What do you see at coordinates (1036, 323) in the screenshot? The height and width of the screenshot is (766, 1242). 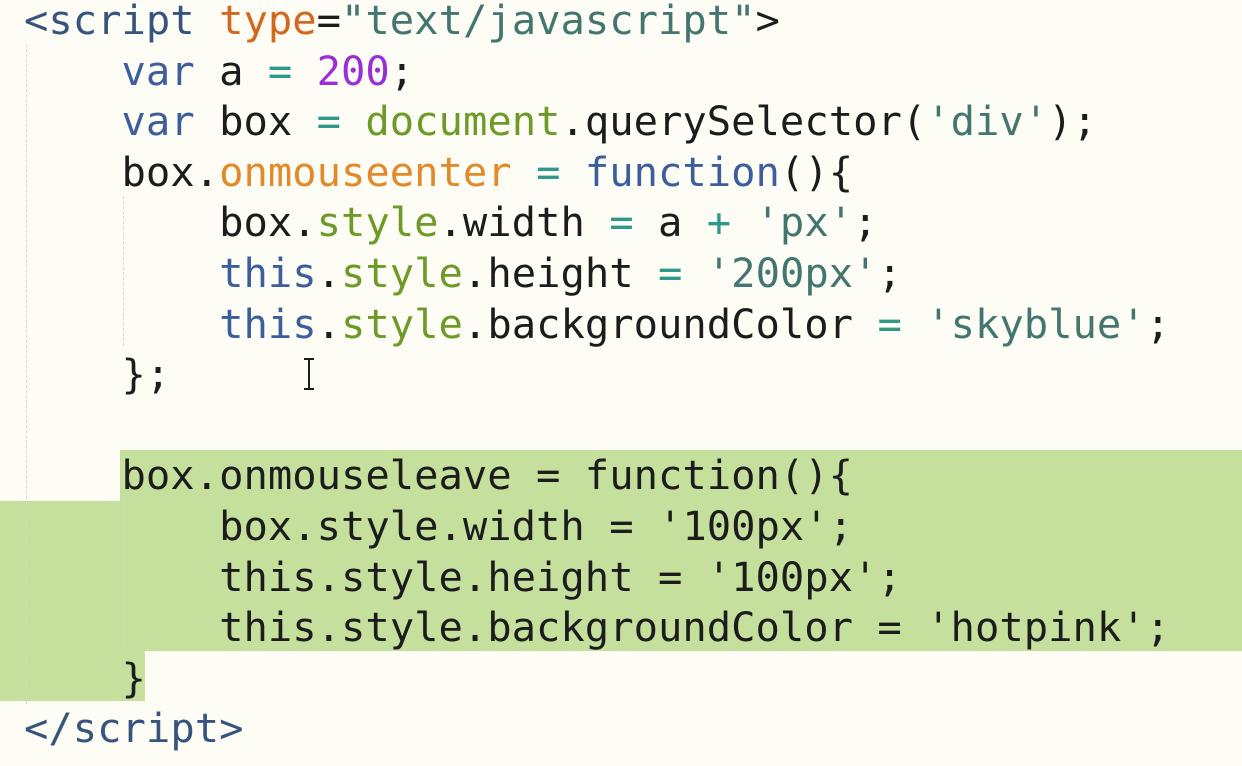 I see `code-token: 'skyblue'` at bounding box center [1036, 323].